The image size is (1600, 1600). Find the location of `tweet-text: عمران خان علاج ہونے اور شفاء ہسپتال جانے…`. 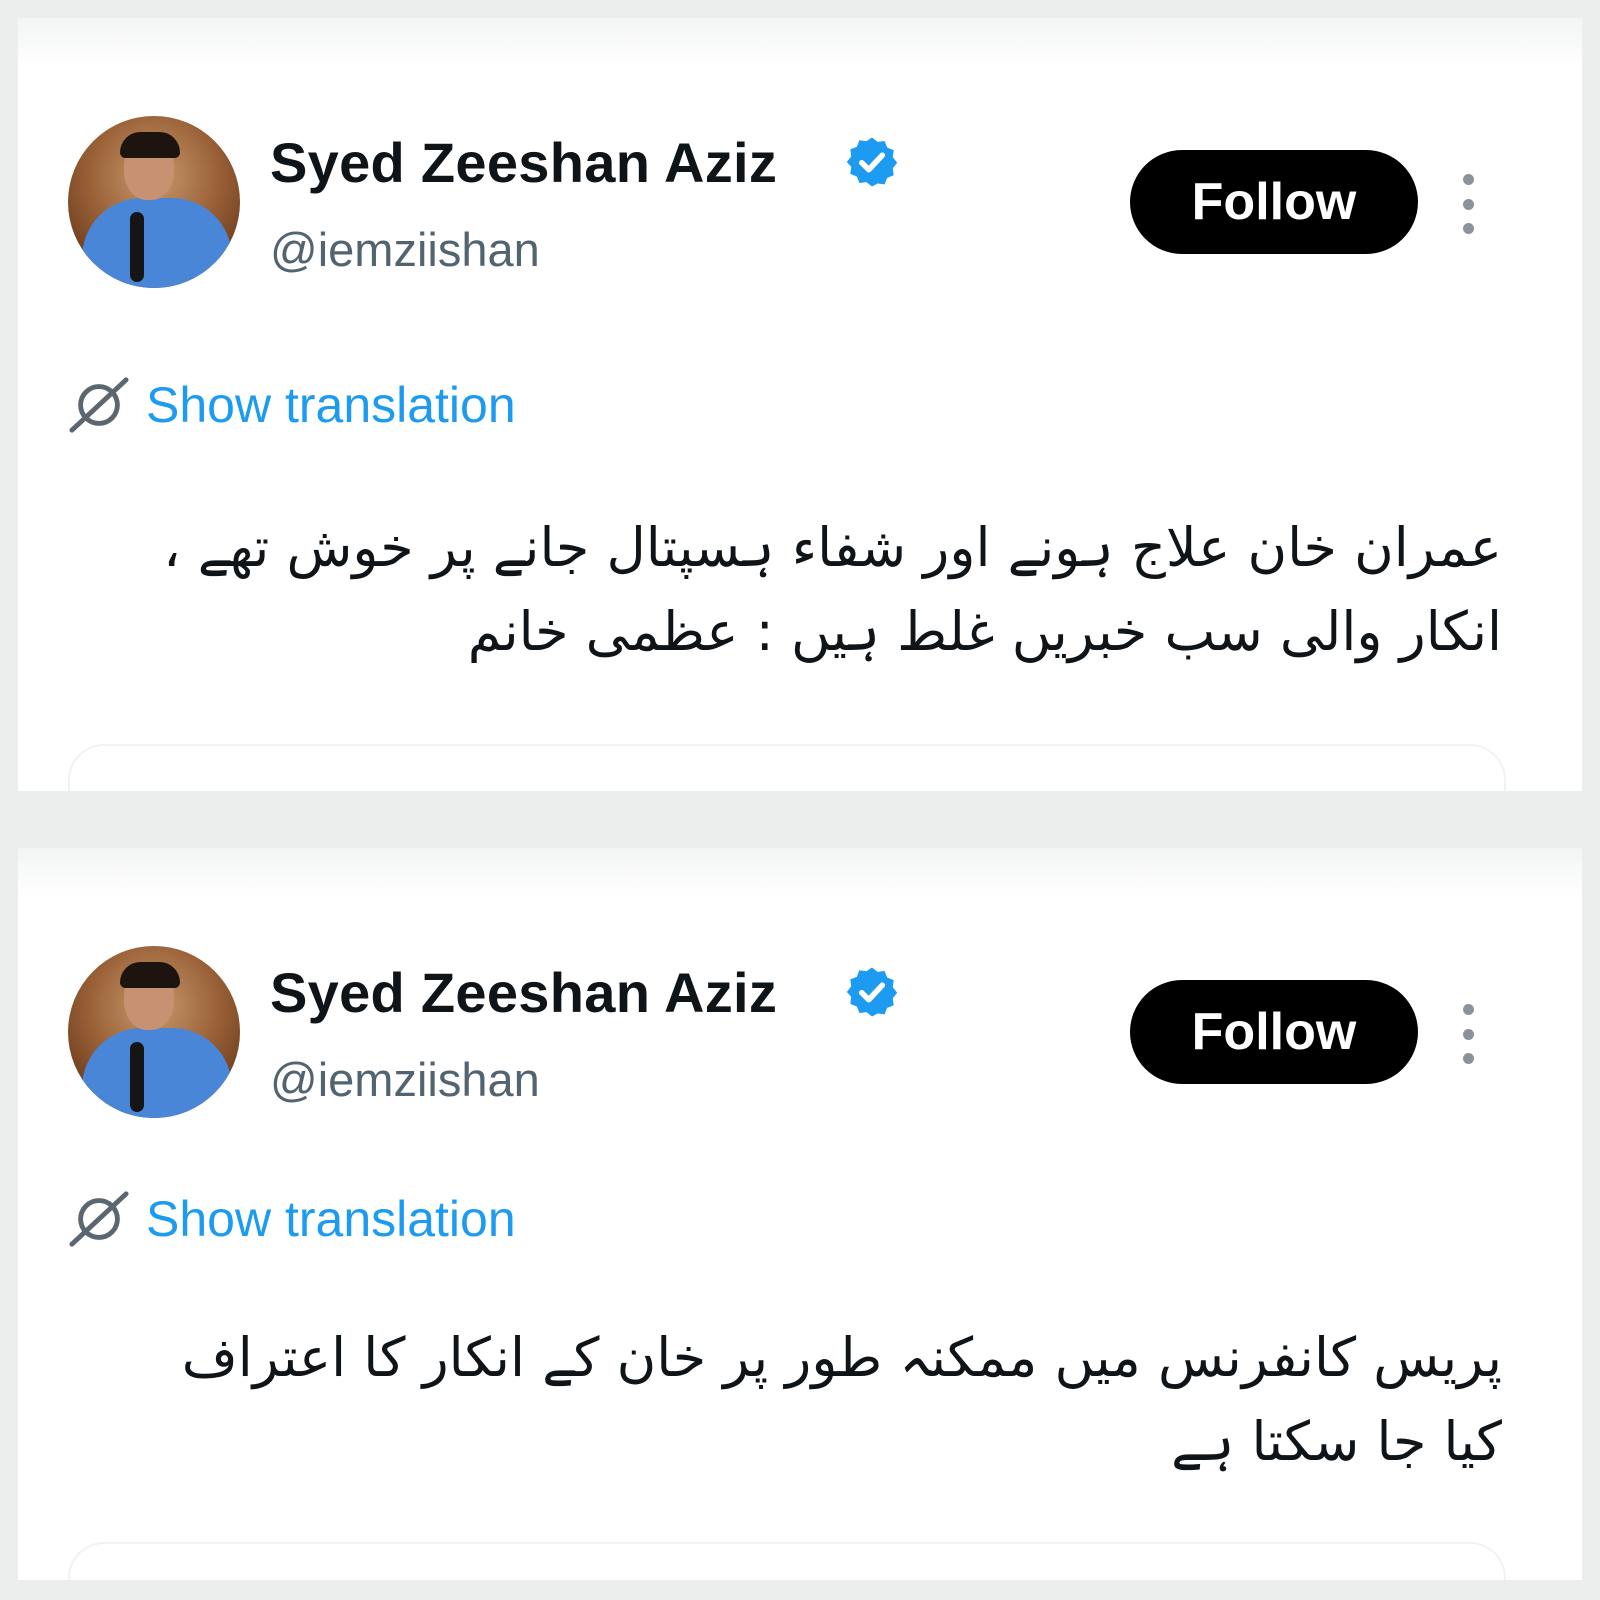

tweet-text: عمران خان علاج ہونے اور شفاء ہسپتال جانے… is located at coordinates (832, 589).